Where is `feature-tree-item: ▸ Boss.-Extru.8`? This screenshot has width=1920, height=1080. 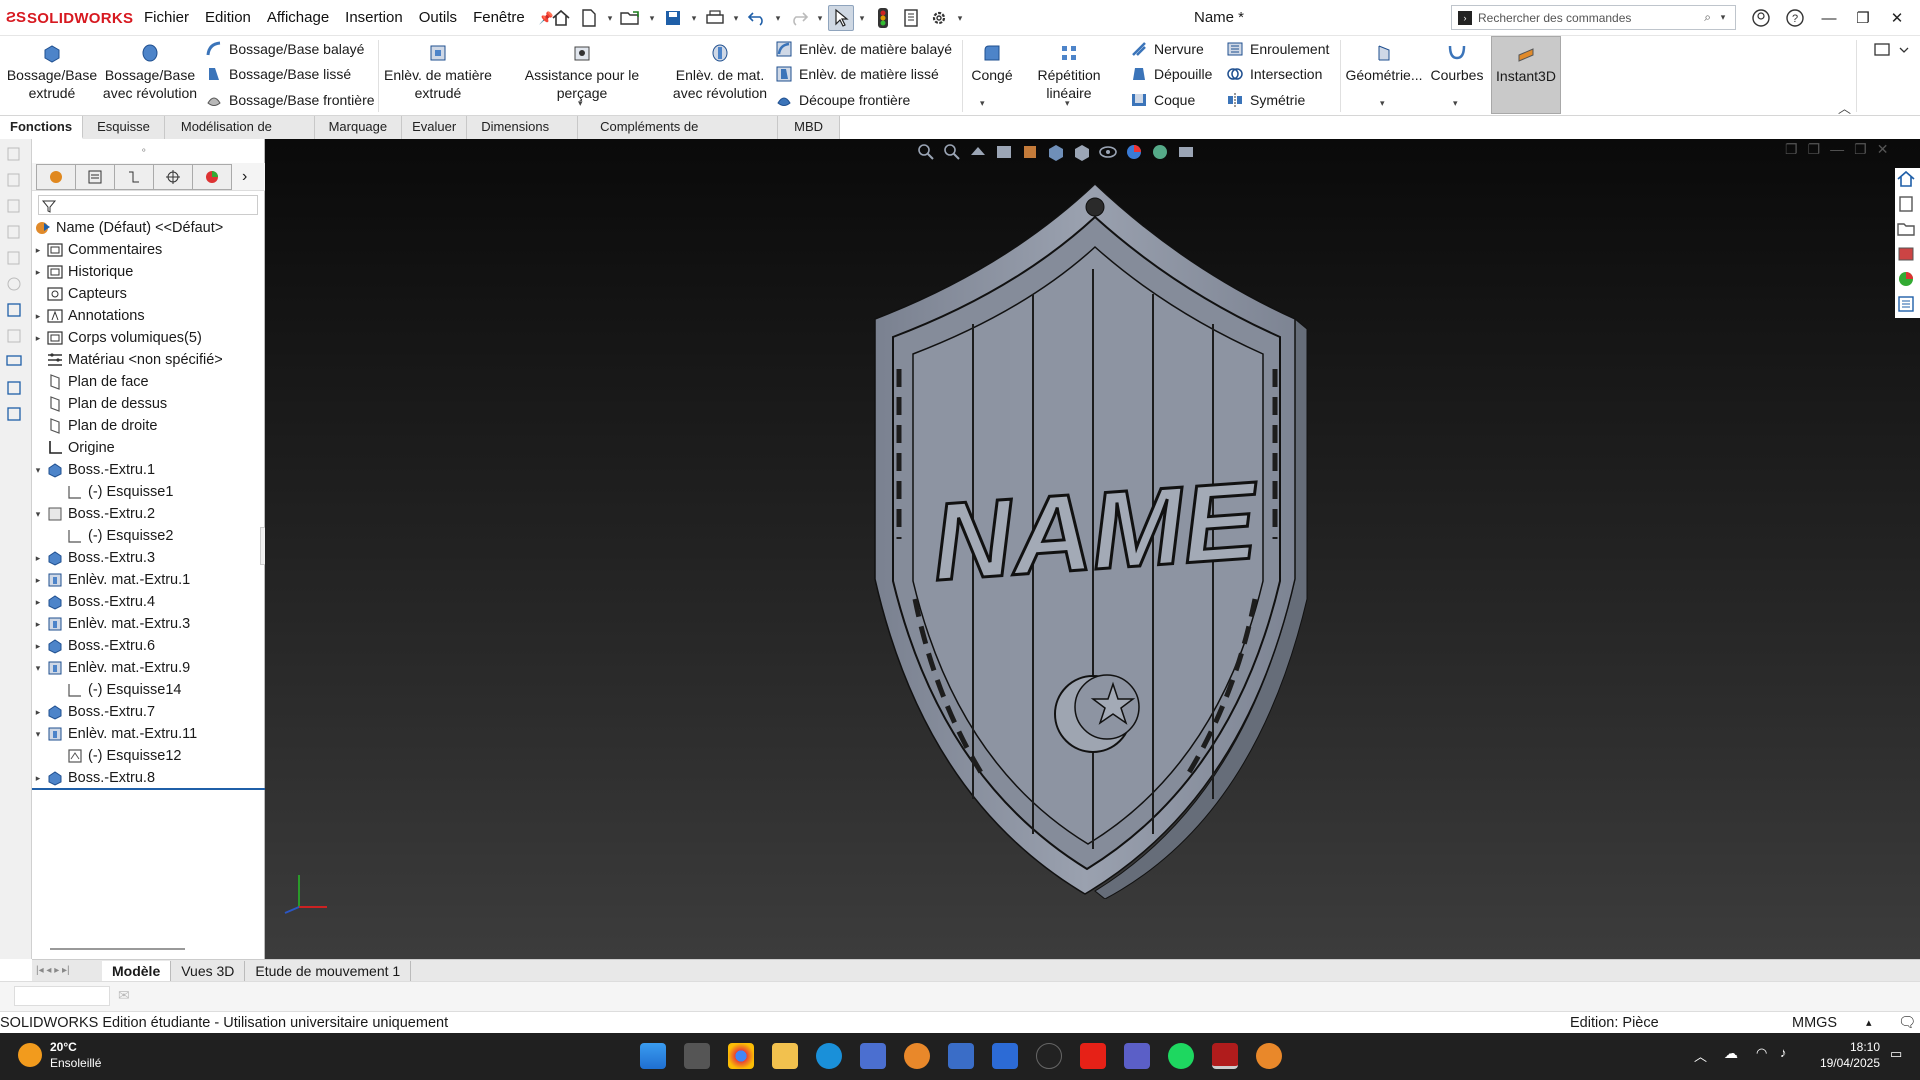 feature-tree-item: ▸ Boss.-Extru.8 is located at coordinates (93, 778).